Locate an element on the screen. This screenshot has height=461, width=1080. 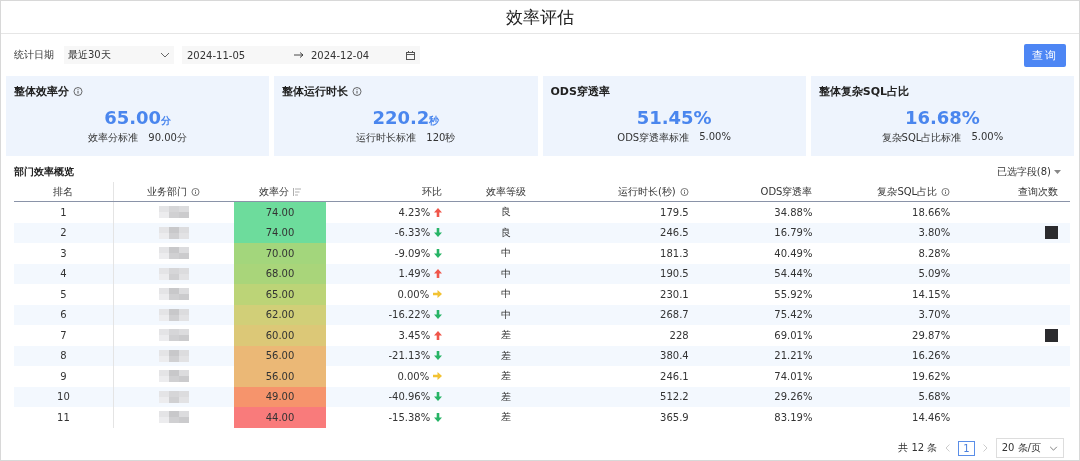
metric-value: 16.68% is located at coordinates (942, 117).